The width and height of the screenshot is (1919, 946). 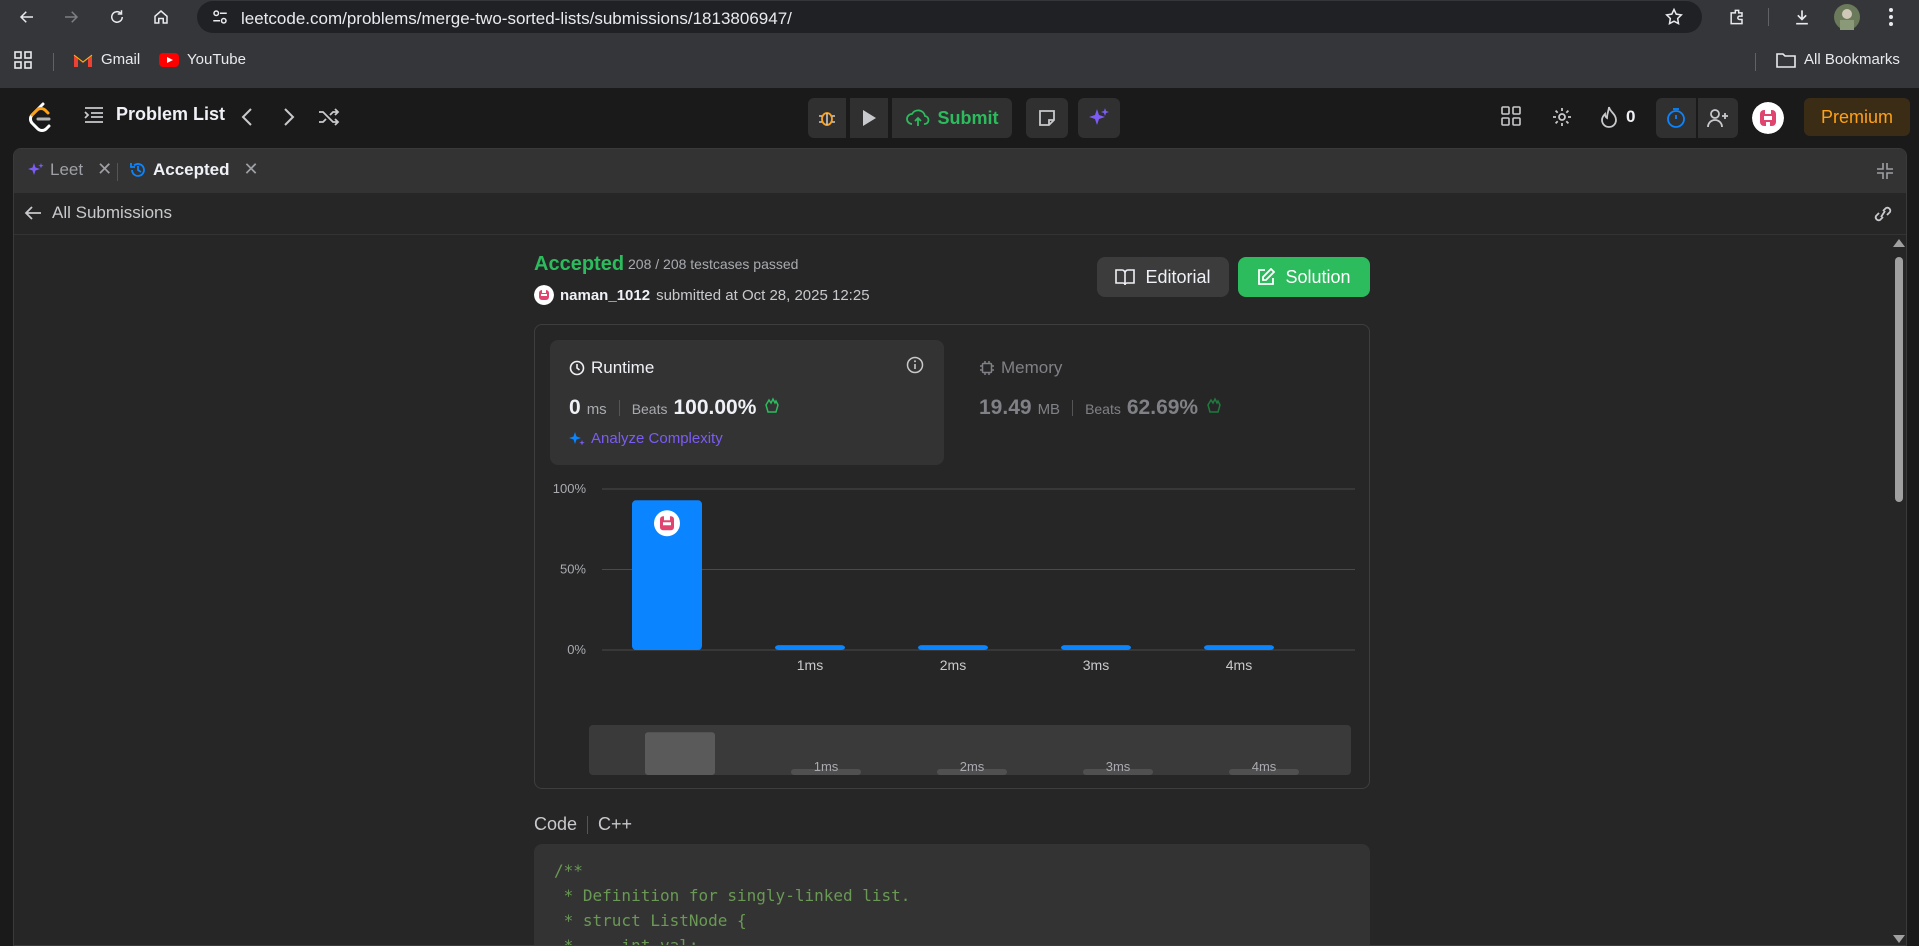 What do you see at coordinates (1802, 17) in the screenshot?
I see `download-icon` at bounding box center [1802, 17].